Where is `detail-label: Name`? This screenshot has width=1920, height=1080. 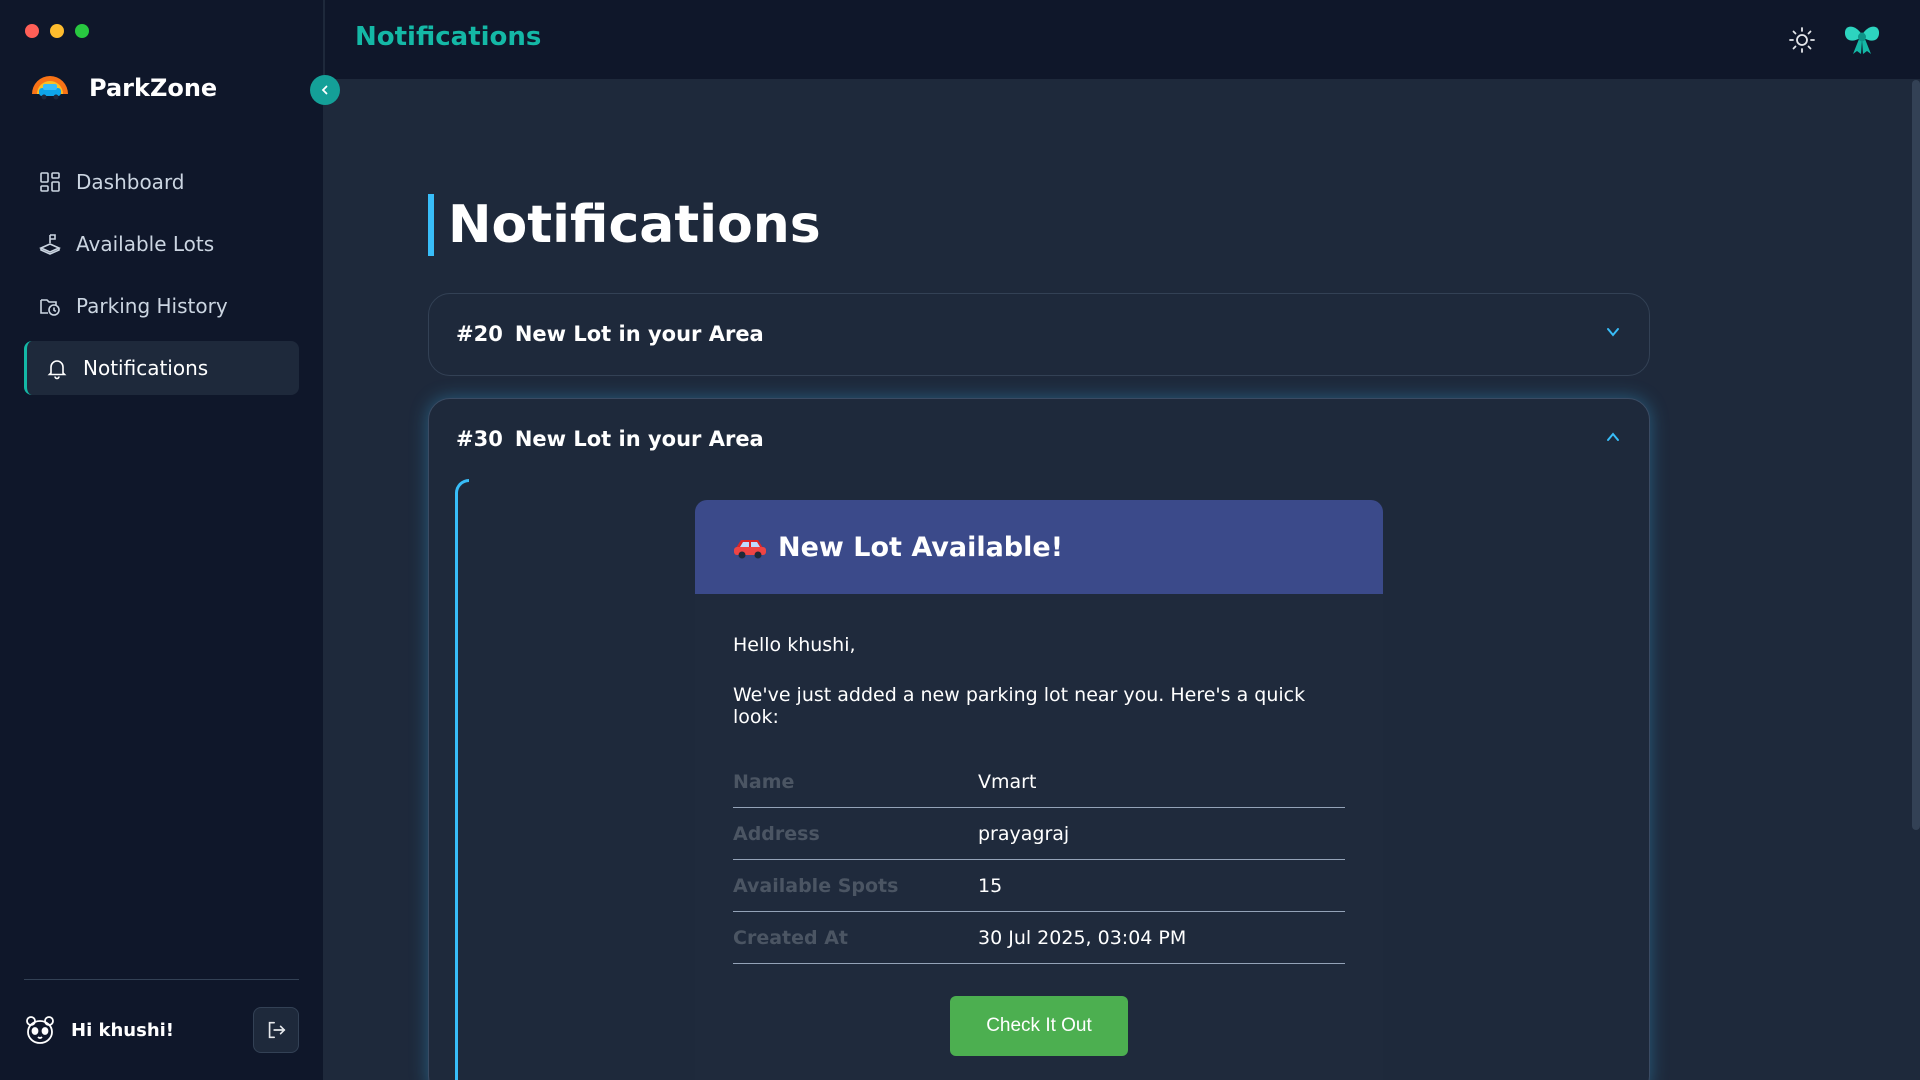
detail-label: Name is located at coordinates (764, 781).